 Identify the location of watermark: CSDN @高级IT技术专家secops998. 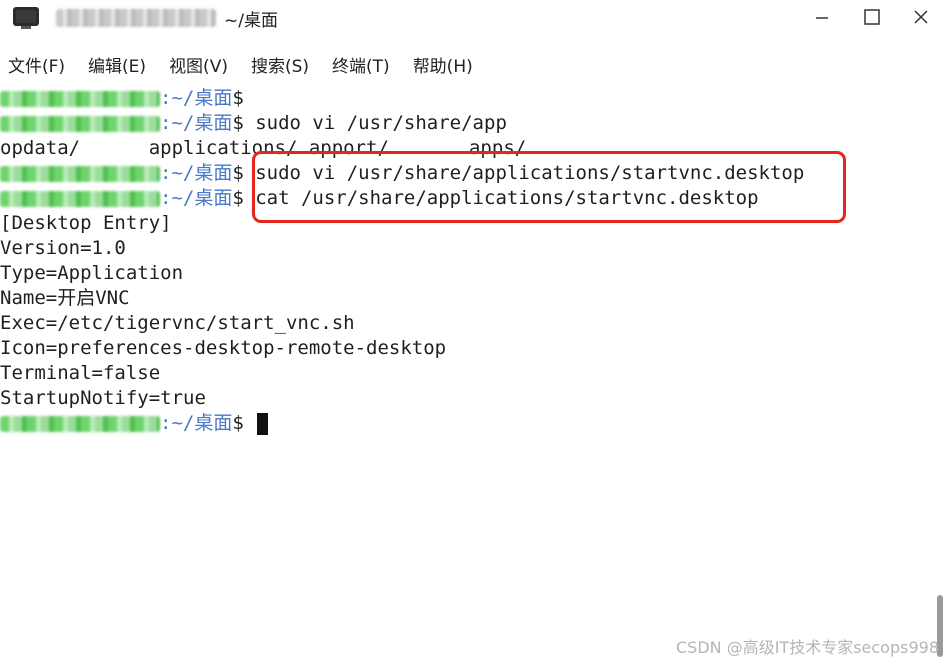
(807, 647).